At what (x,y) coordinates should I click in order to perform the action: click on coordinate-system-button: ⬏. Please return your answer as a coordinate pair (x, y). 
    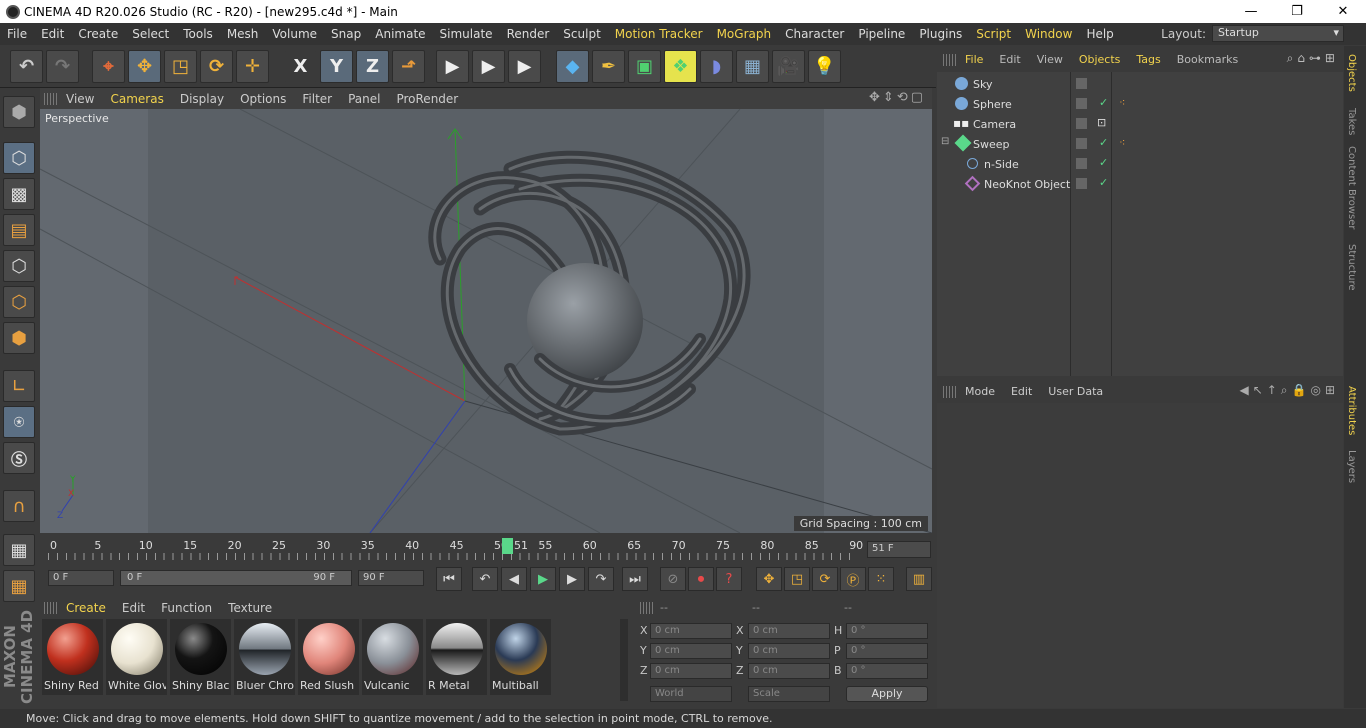
    Looking at the image, I should click on (408, 66).